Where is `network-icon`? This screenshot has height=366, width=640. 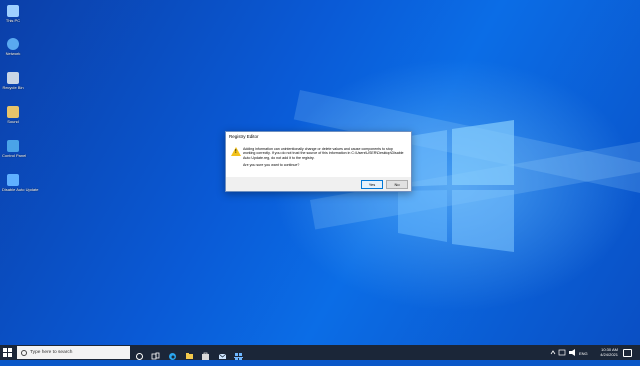 network-icon is located at coordinates (13, 44).